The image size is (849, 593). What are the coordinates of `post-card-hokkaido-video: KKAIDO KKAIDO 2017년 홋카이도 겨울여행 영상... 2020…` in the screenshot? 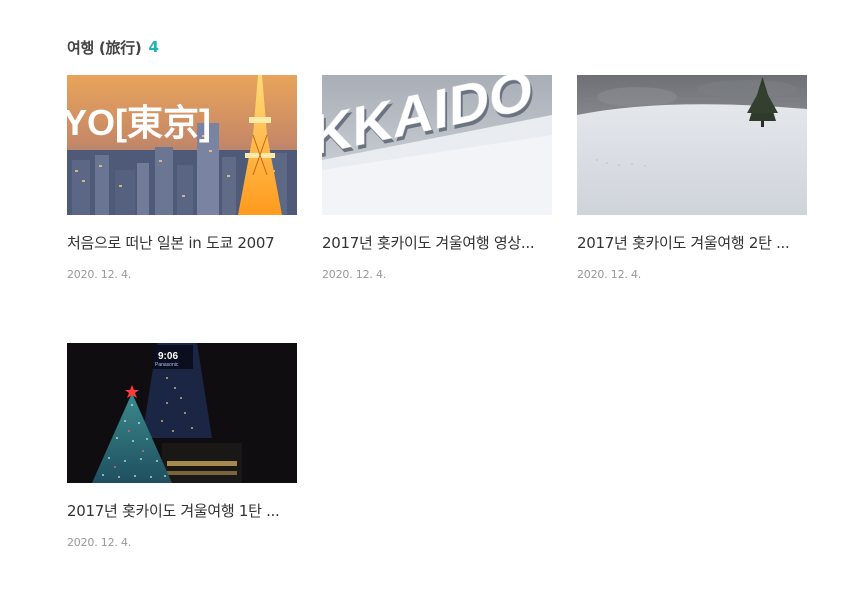 It's located at (437, 178).